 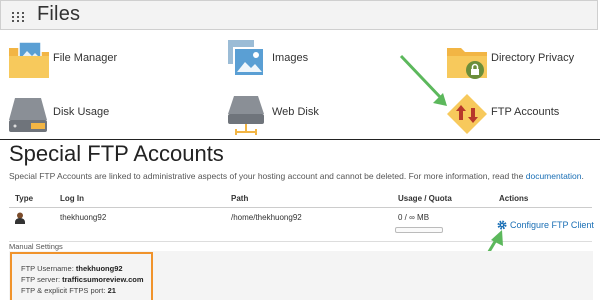 I want to click on tile-disk-usage: Disk Usage, so click(x=67, y=116).